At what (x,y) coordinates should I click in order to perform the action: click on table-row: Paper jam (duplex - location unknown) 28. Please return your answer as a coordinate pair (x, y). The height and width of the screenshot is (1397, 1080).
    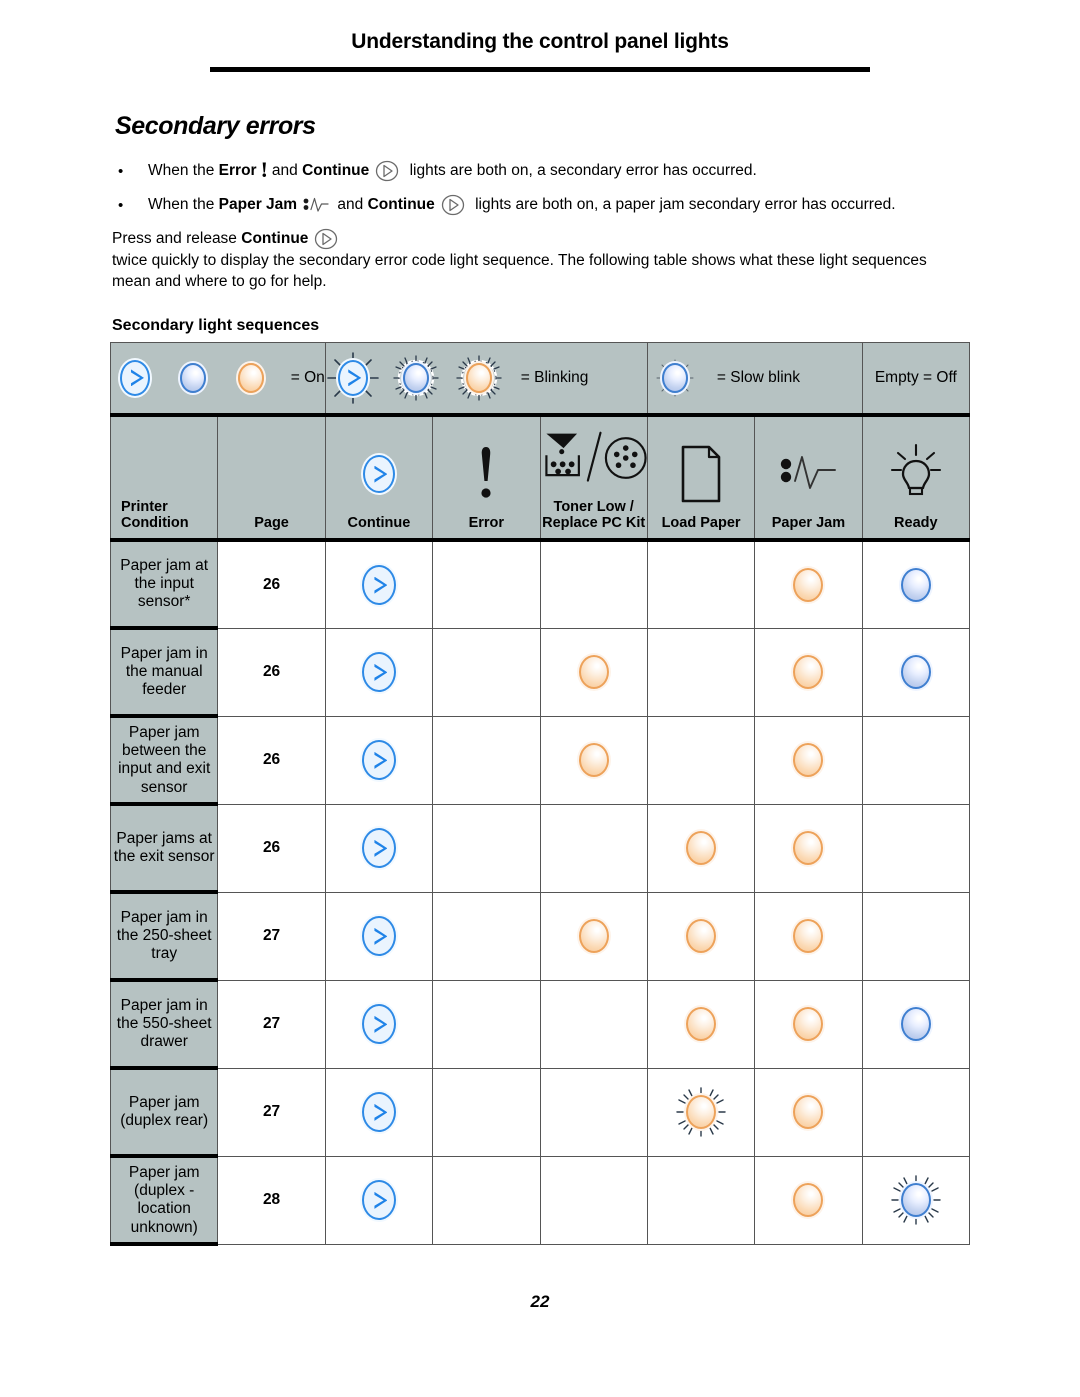
    Looking at the image, I should click on (540, 1201).